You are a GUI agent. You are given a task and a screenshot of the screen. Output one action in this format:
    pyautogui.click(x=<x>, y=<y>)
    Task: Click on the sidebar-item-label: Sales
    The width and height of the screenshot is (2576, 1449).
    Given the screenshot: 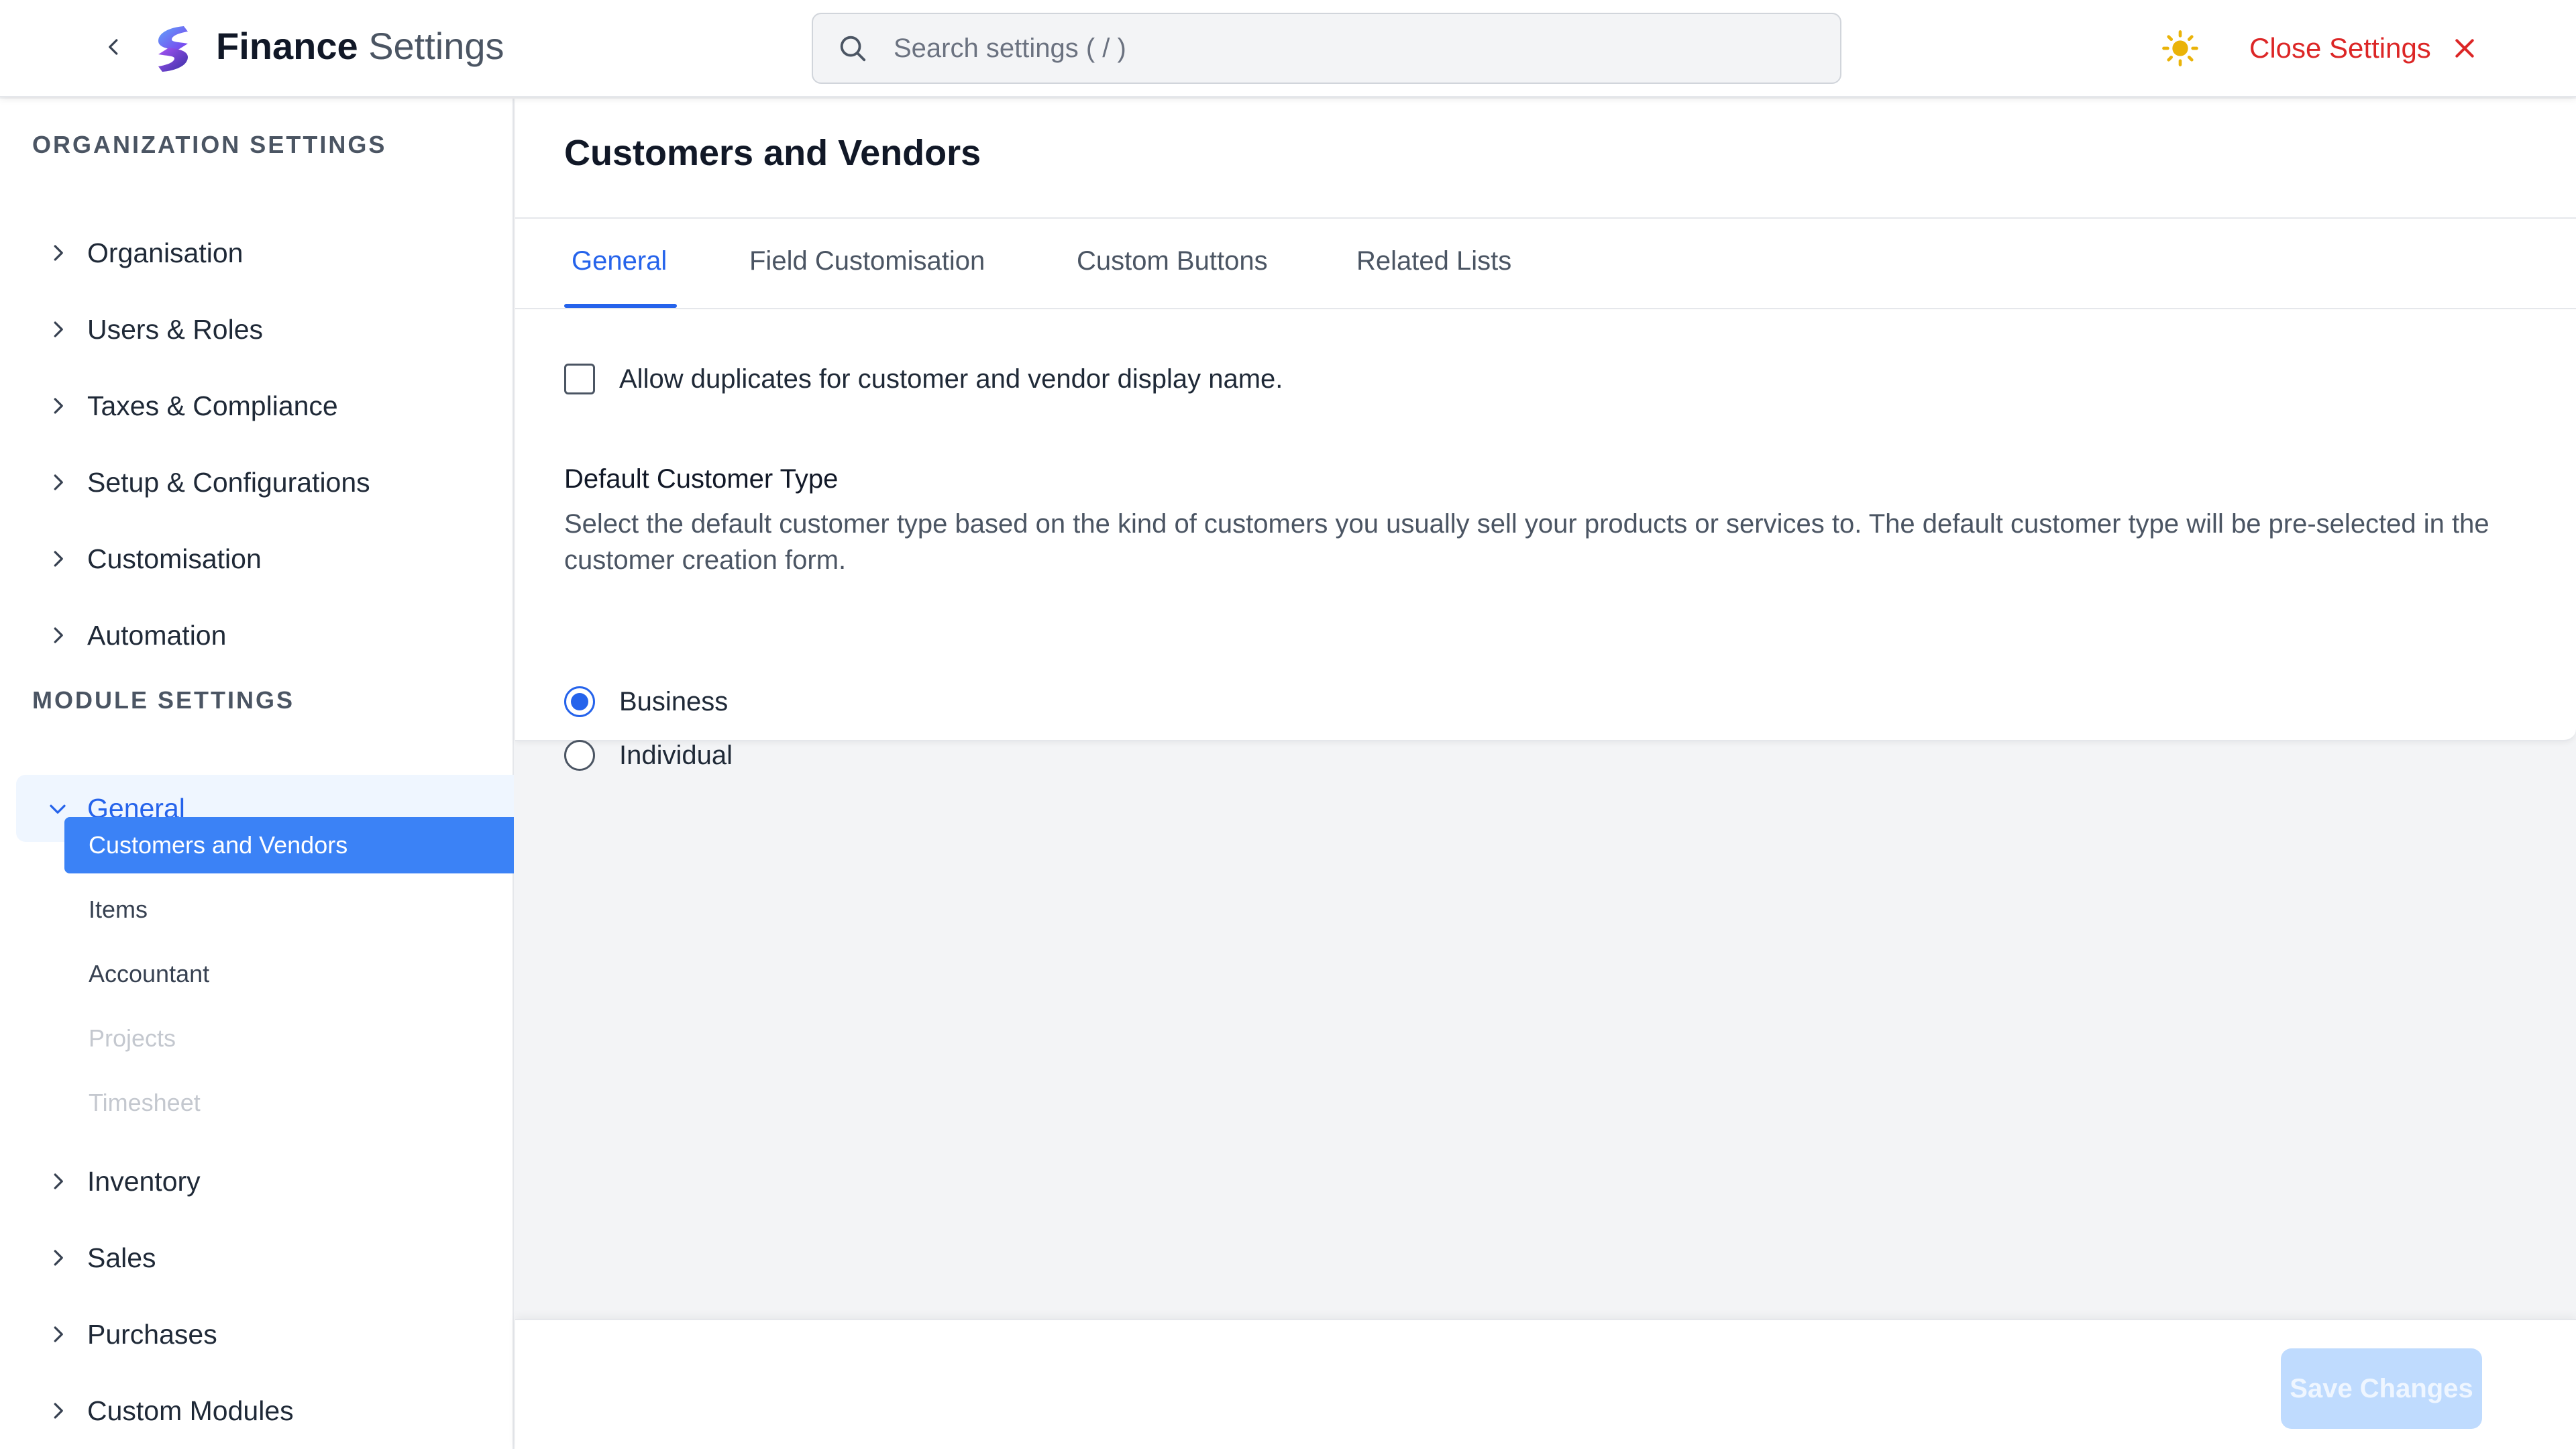 What is the action you would take?
    pyautogui.click(x=121, y=1257)
    